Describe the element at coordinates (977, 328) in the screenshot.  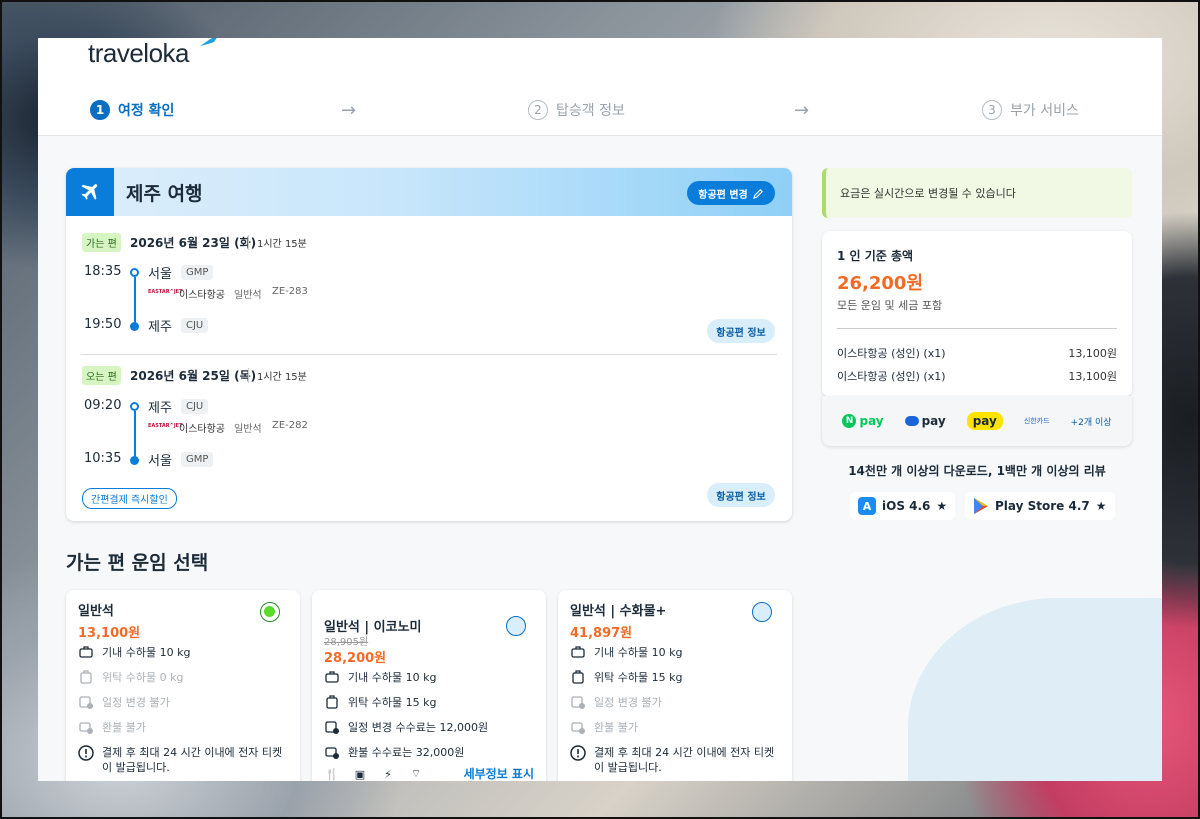
I see `summary-divider` at that location.